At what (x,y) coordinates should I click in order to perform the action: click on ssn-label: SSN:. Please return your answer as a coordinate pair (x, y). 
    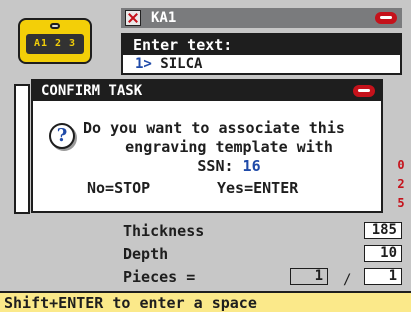
    Looking at the image, I should click on (215, 166).